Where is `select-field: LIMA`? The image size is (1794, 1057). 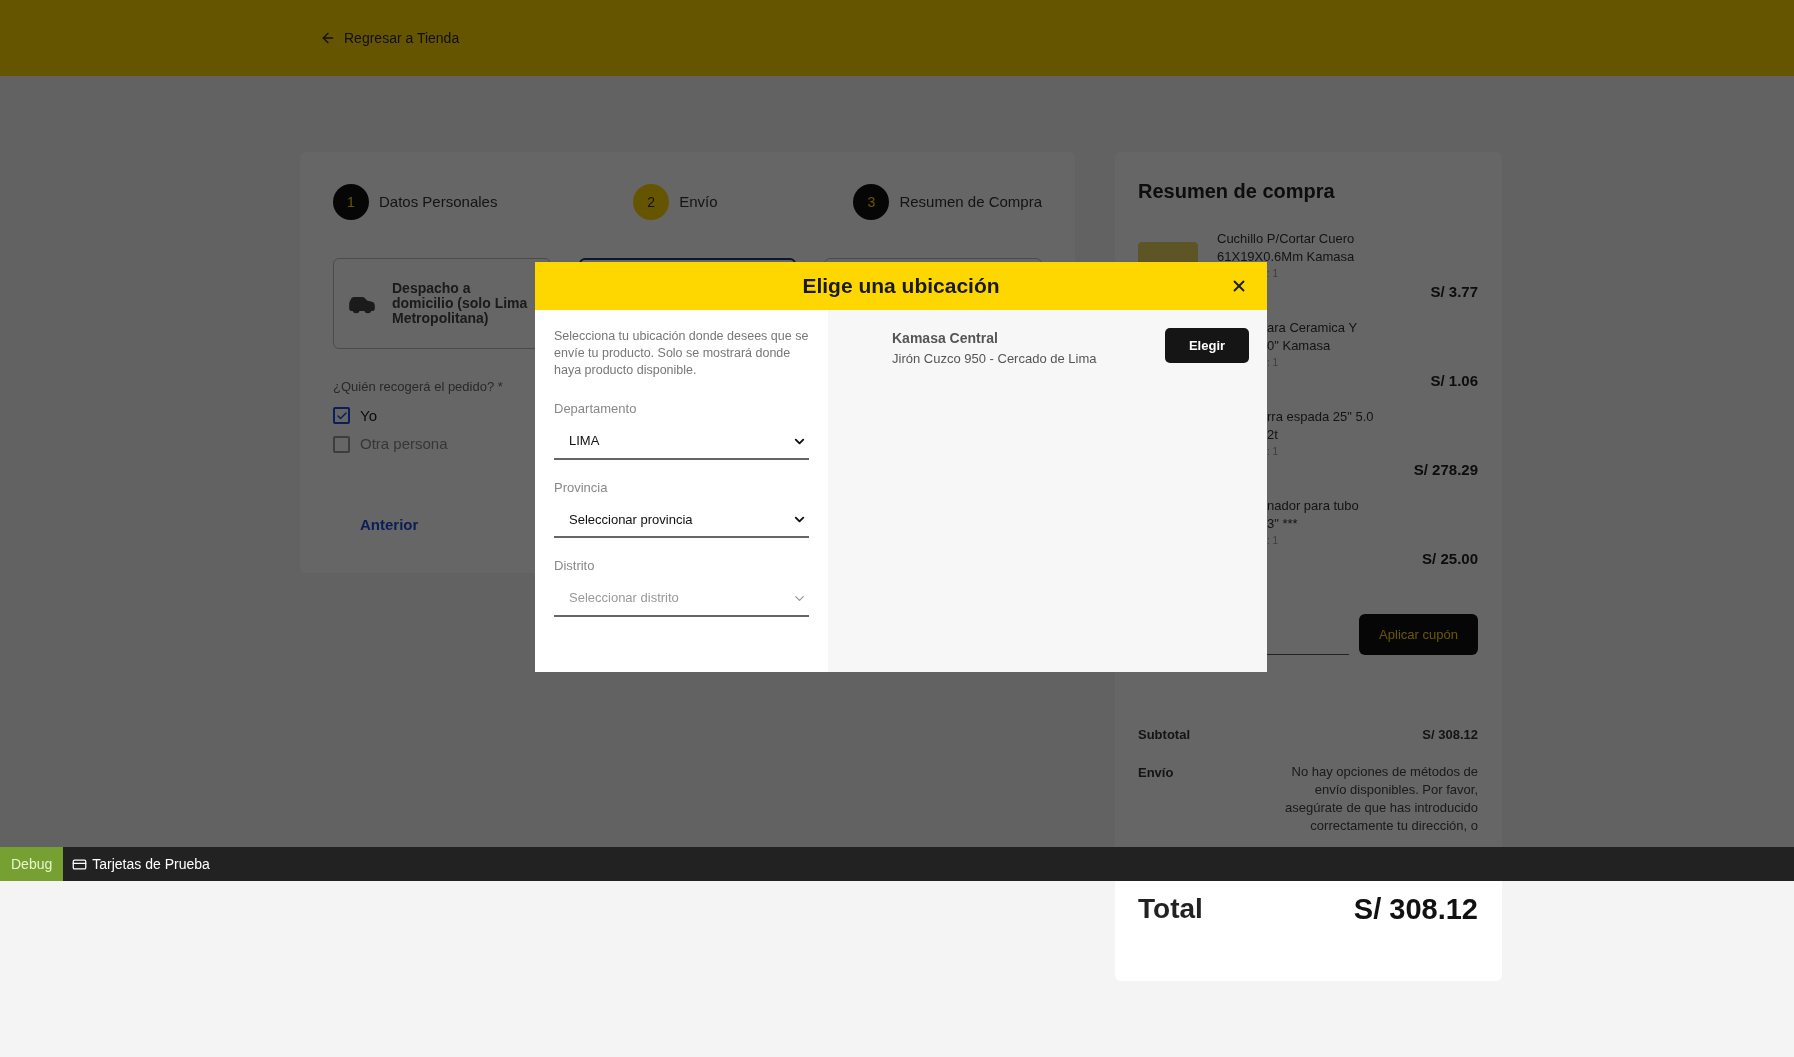 select-field: LIMA is located at coordinates (681, 442).